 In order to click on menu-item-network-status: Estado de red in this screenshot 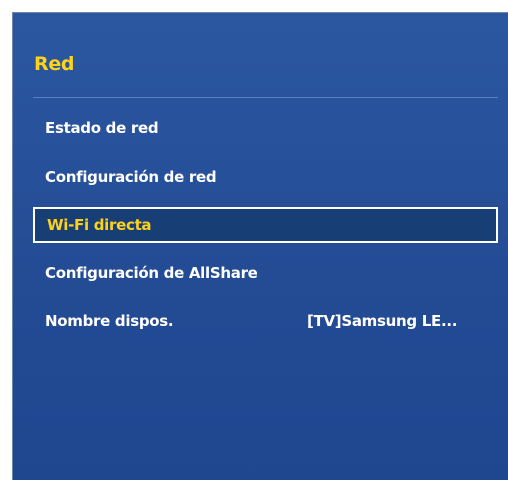, I will do `click(265, 128)`.